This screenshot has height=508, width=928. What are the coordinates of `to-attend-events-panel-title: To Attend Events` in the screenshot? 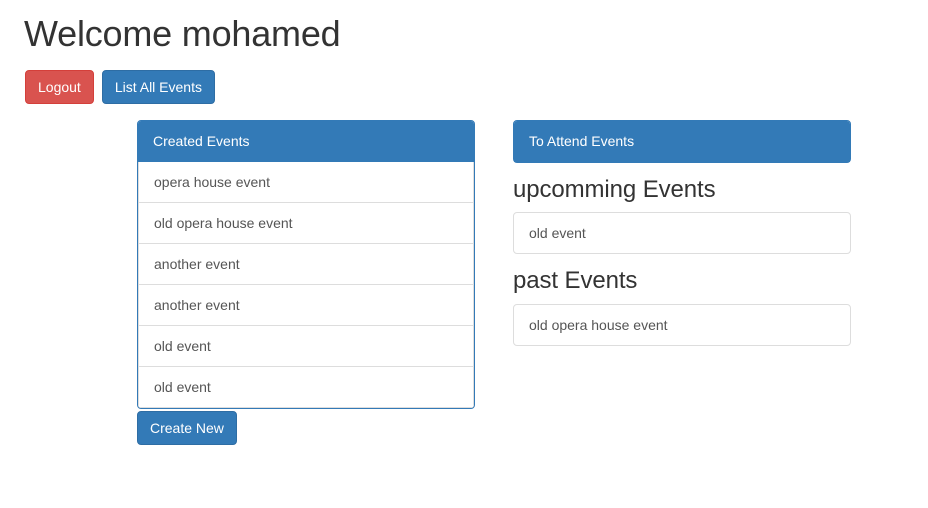 It's located at (582, 141).